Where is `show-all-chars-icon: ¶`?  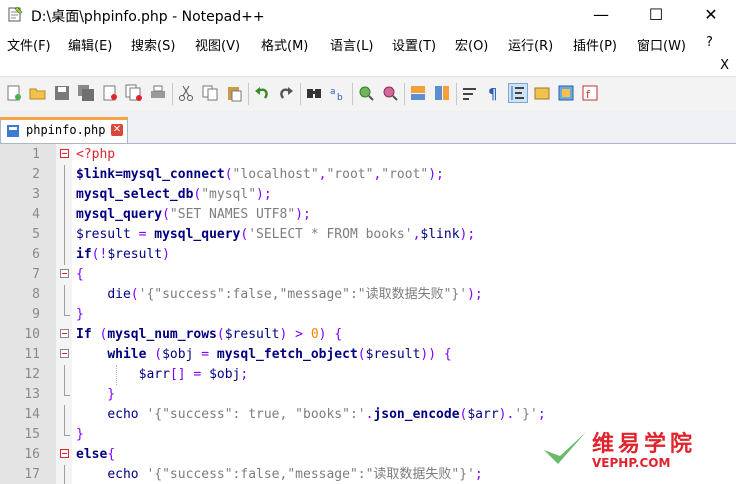 show-all-chars-icon: ¶ is located at coordinates (494, 93).